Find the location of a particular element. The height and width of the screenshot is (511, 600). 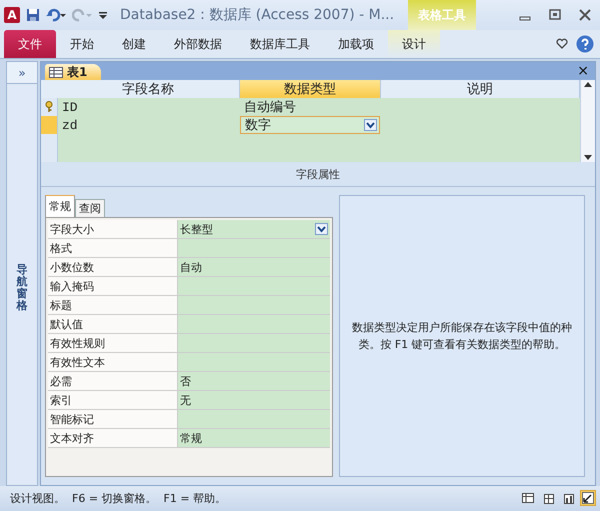

table-cell: zd is located at coordinates (149, 125).